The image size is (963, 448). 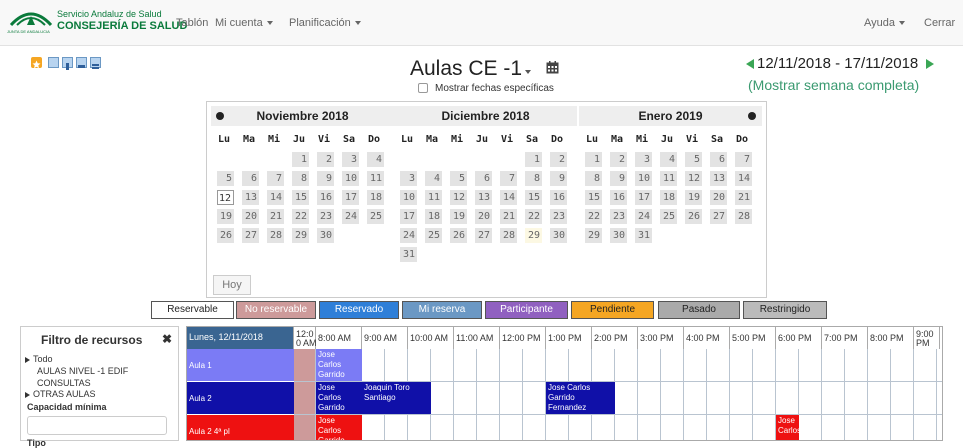 What do you see at coordinates (668, 178) in the screenshot?
I see `datepicker-day: 11` at bounding box center [668, 178].